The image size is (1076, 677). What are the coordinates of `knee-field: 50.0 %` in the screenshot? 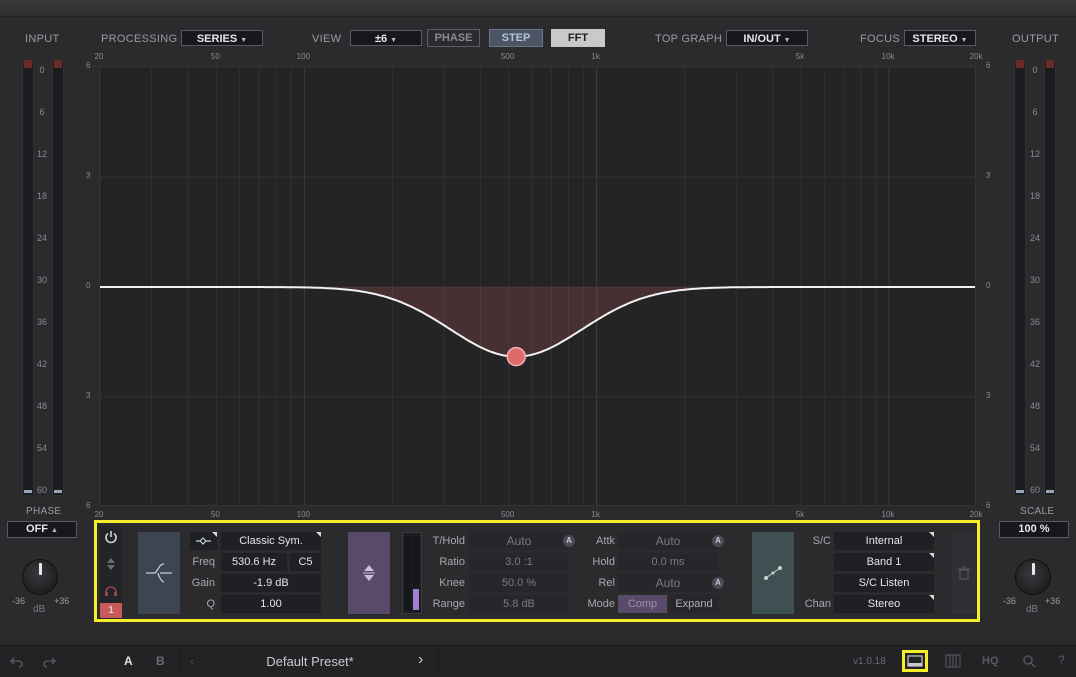 It's located at (519, 583).